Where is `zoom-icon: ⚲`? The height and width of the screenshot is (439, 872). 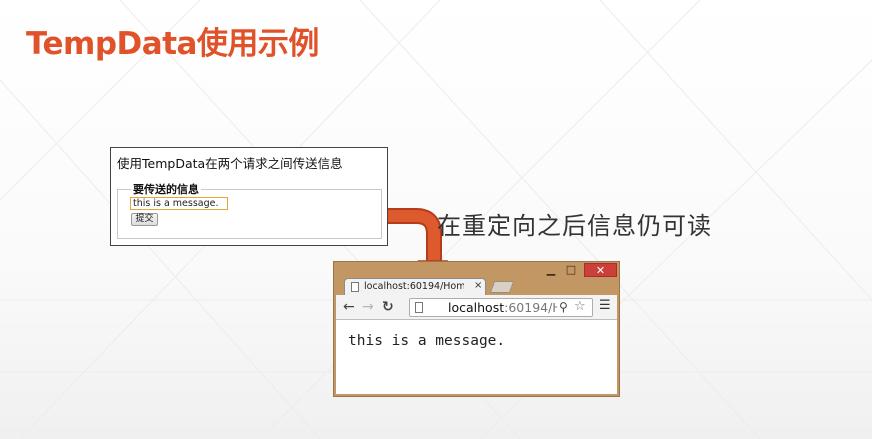
zoom-icon: ⚲ is located at coordinates (563, 307).